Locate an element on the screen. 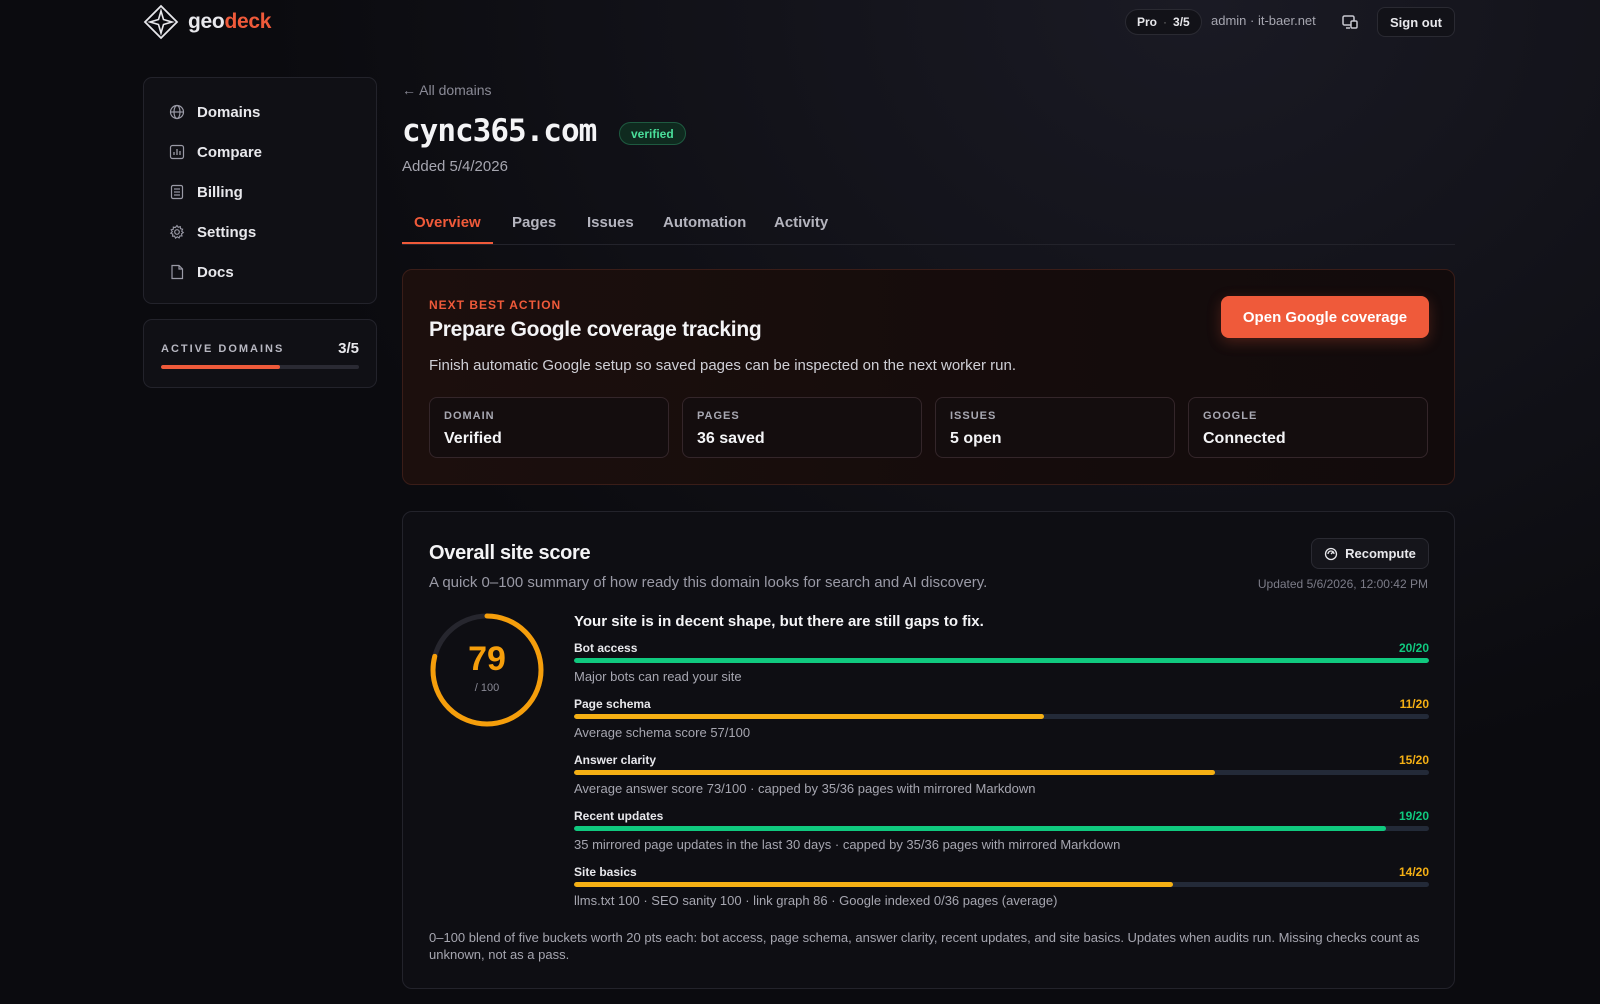  brand-name-part1: geo is located at coordinates (206, 21).